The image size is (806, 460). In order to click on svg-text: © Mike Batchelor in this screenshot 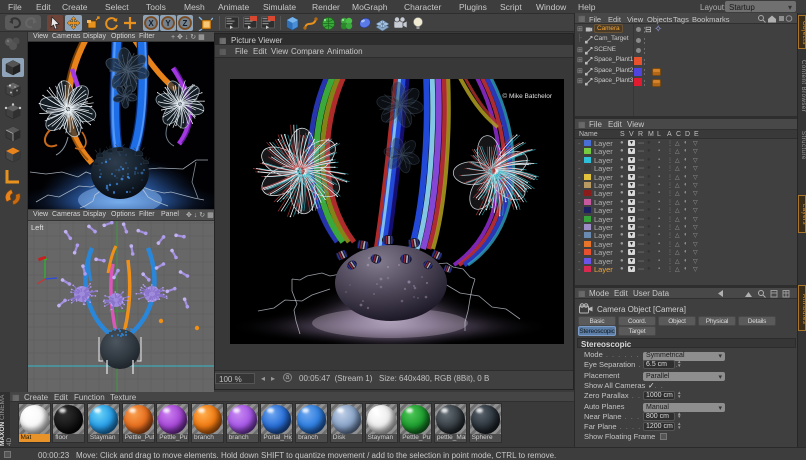, I will do `click(527, 96)`.